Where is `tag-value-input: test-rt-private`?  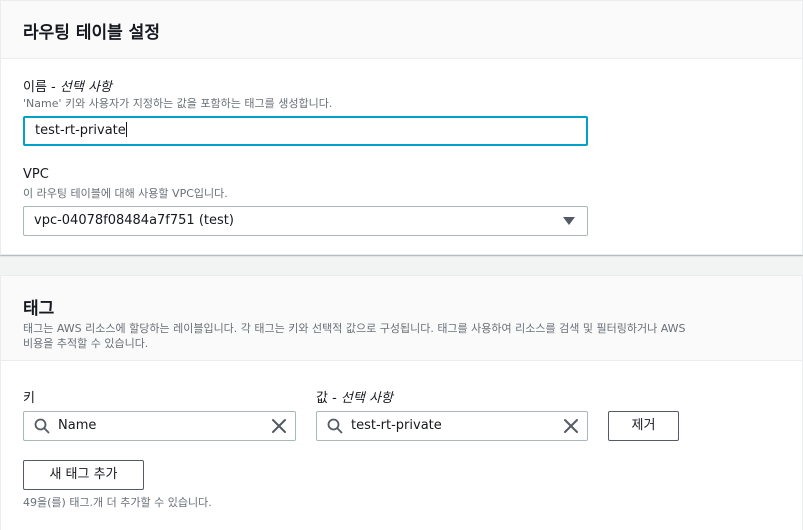 tag-value-input: test-rt-private is located at coordinates (452, 426).